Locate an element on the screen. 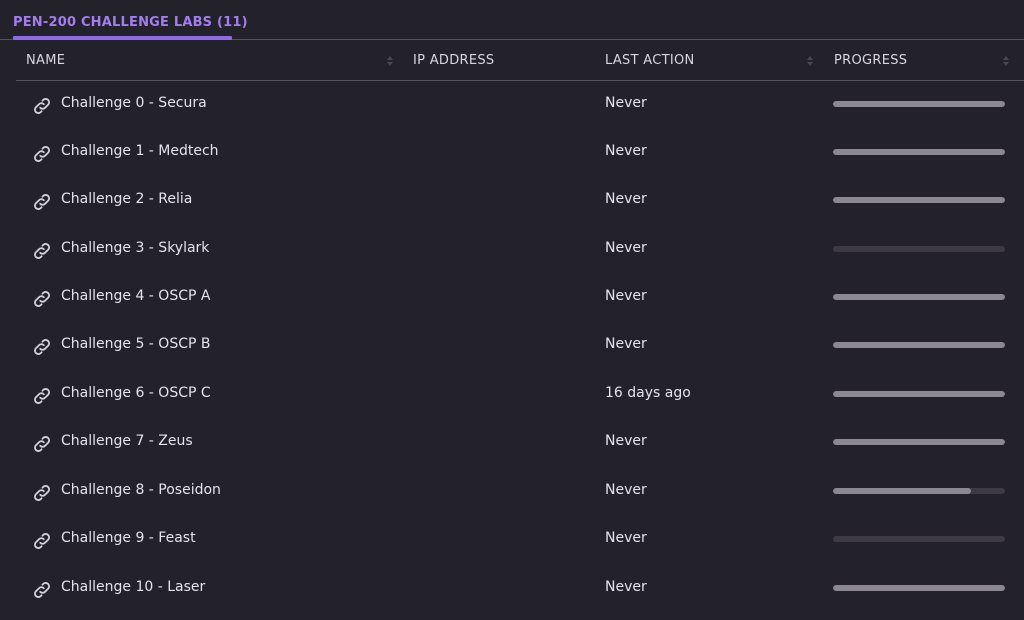 This screenshot has height=620, width=1024. table-row: Challenge 0 - Secura Never is located at coordinates (520, 105).